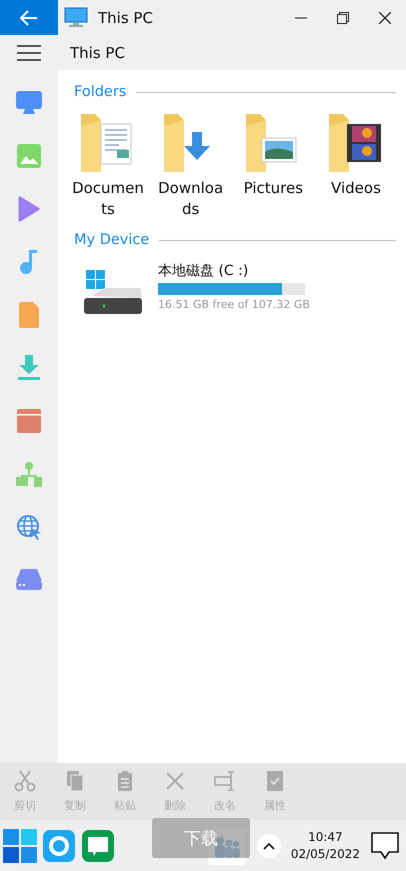 The height and width of the screenshot is (871, 406). I want to click on folder-name: Videos, so click(356, 188).